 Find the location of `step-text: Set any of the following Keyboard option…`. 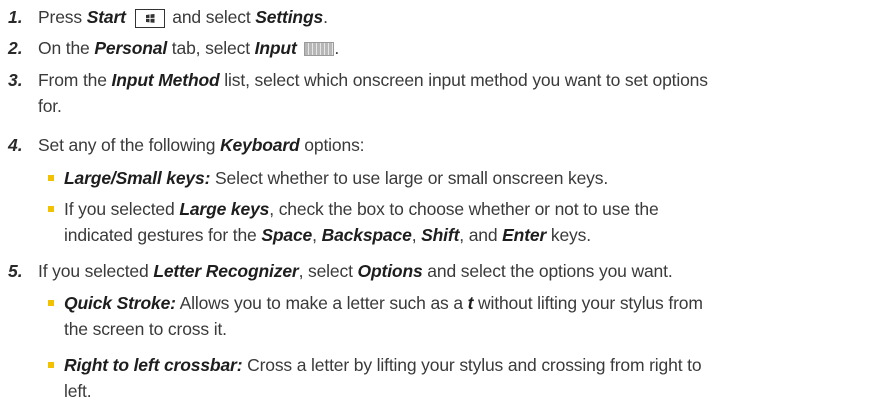

step-text: Set any of the following Keyboard option… is located at coordinates (201, 145).